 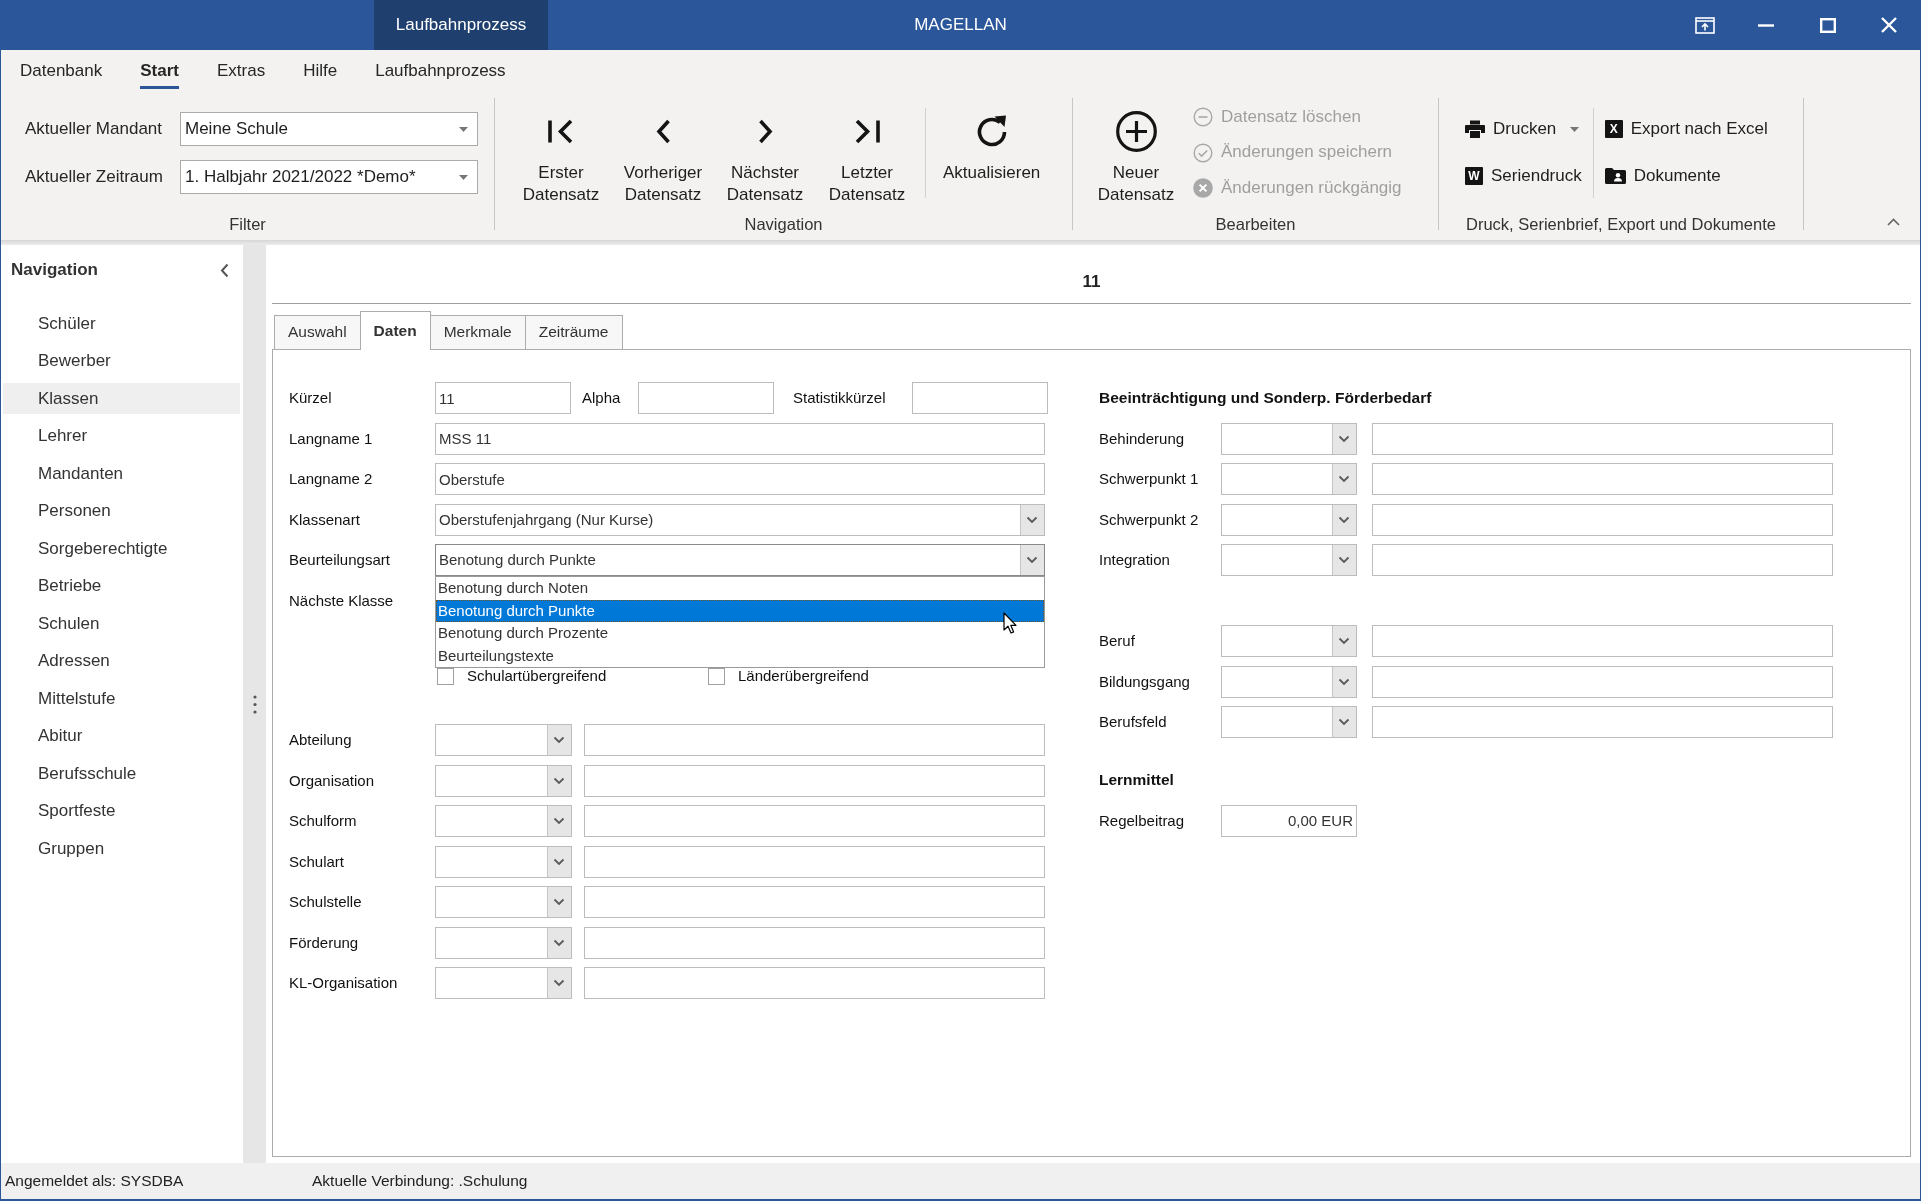 What do you see at coordinates (1289, 820) in the screenshot?
I see `text-field: 0,00 EUR` at bounding box center [1289, 820].